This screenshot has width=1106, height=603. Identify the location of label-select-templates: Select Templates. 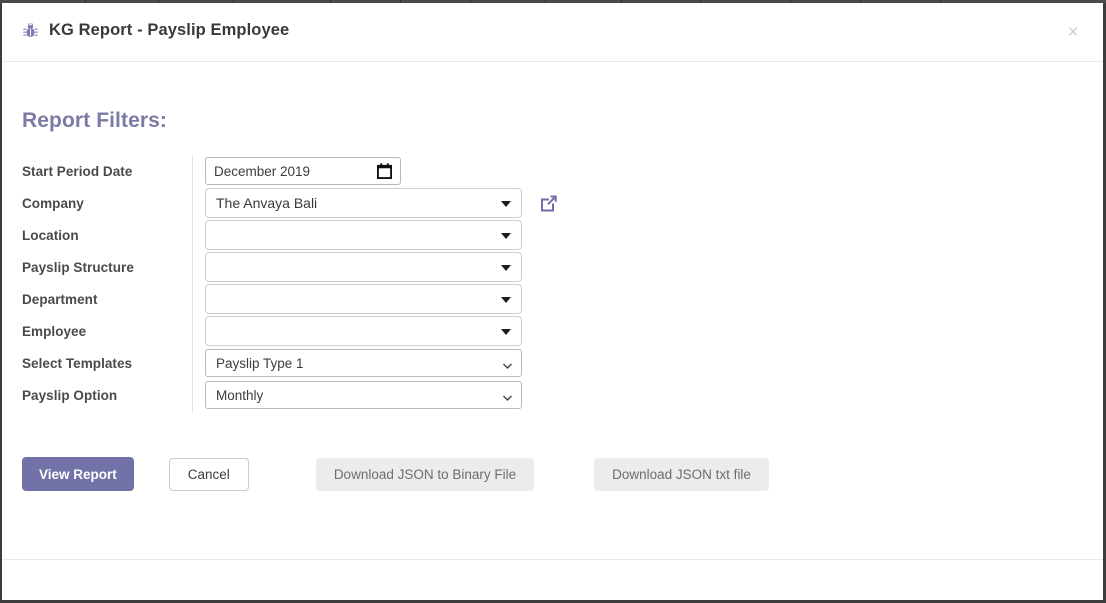
(77, 363).